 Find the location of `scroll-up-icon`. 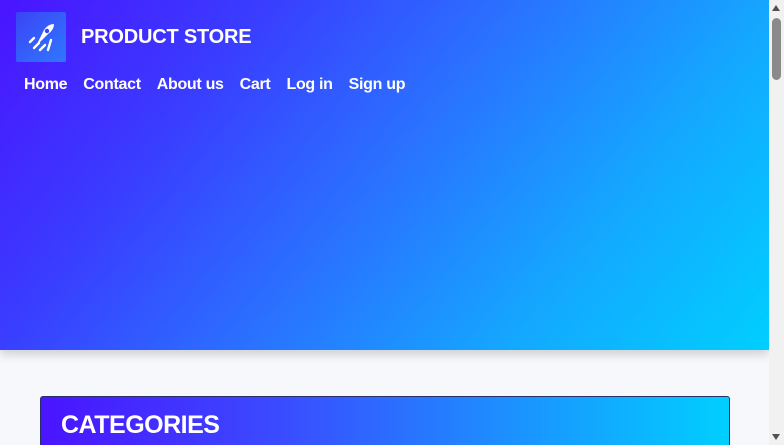

scroll-up-icon is located at coordinates (776, 8).